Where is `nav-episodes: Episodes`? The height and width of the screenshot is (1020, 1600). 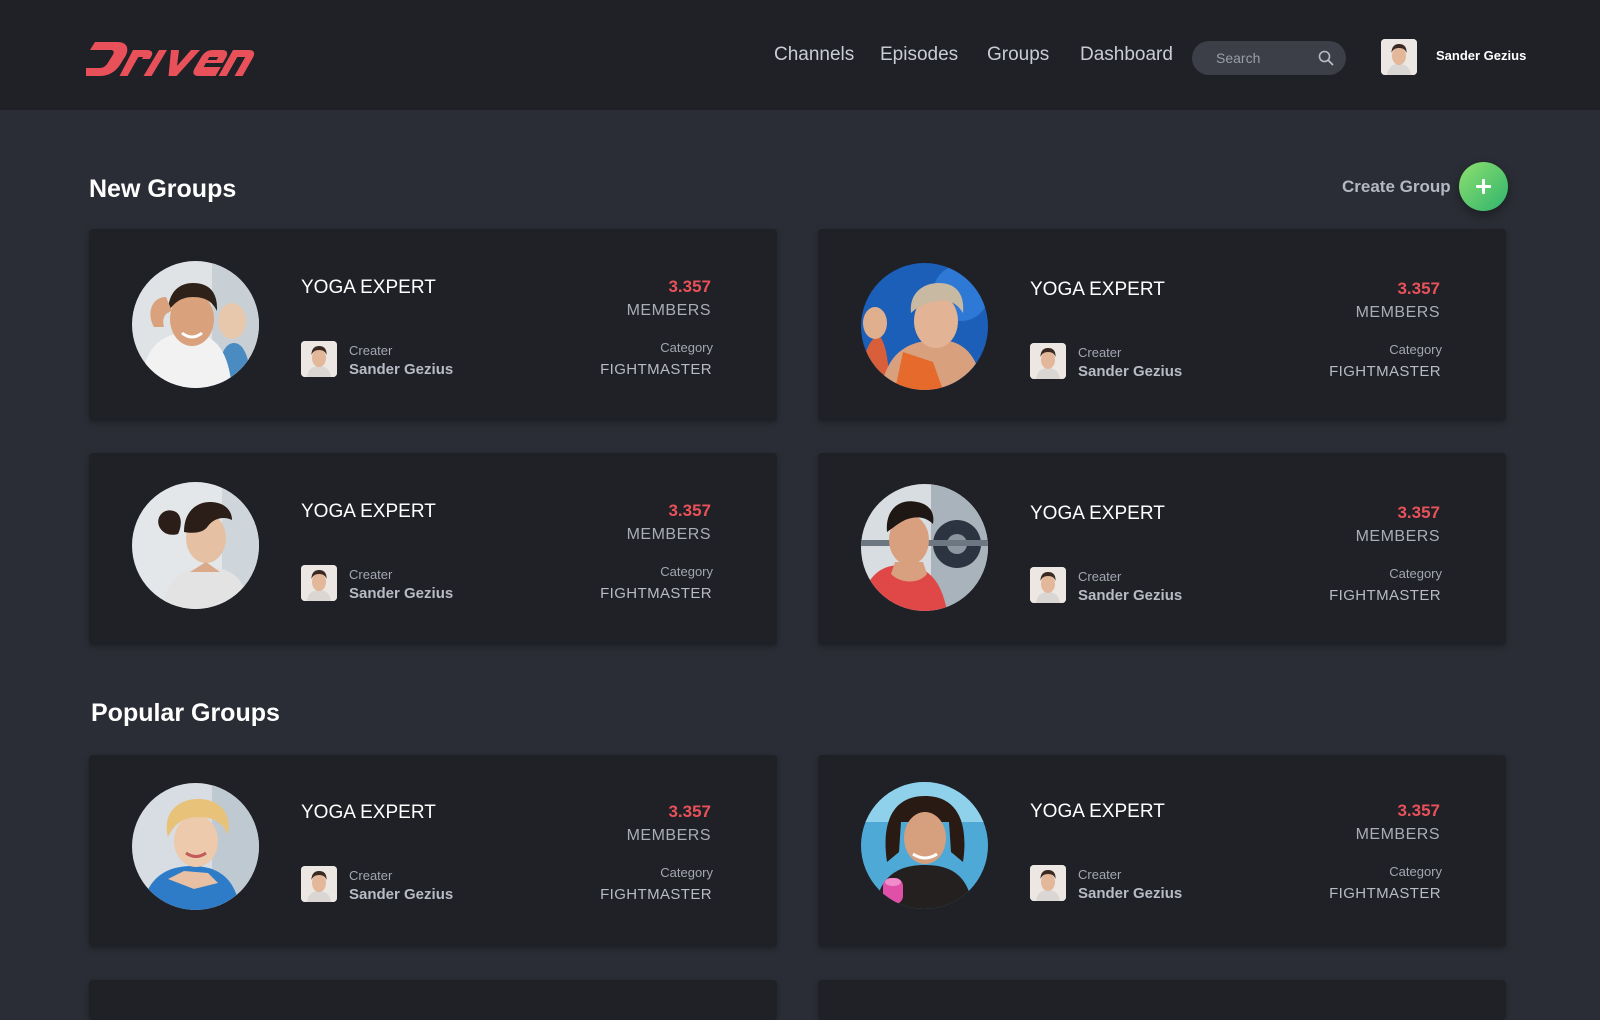 nav-episodes: Episodes is located at coordinates (919, 55).